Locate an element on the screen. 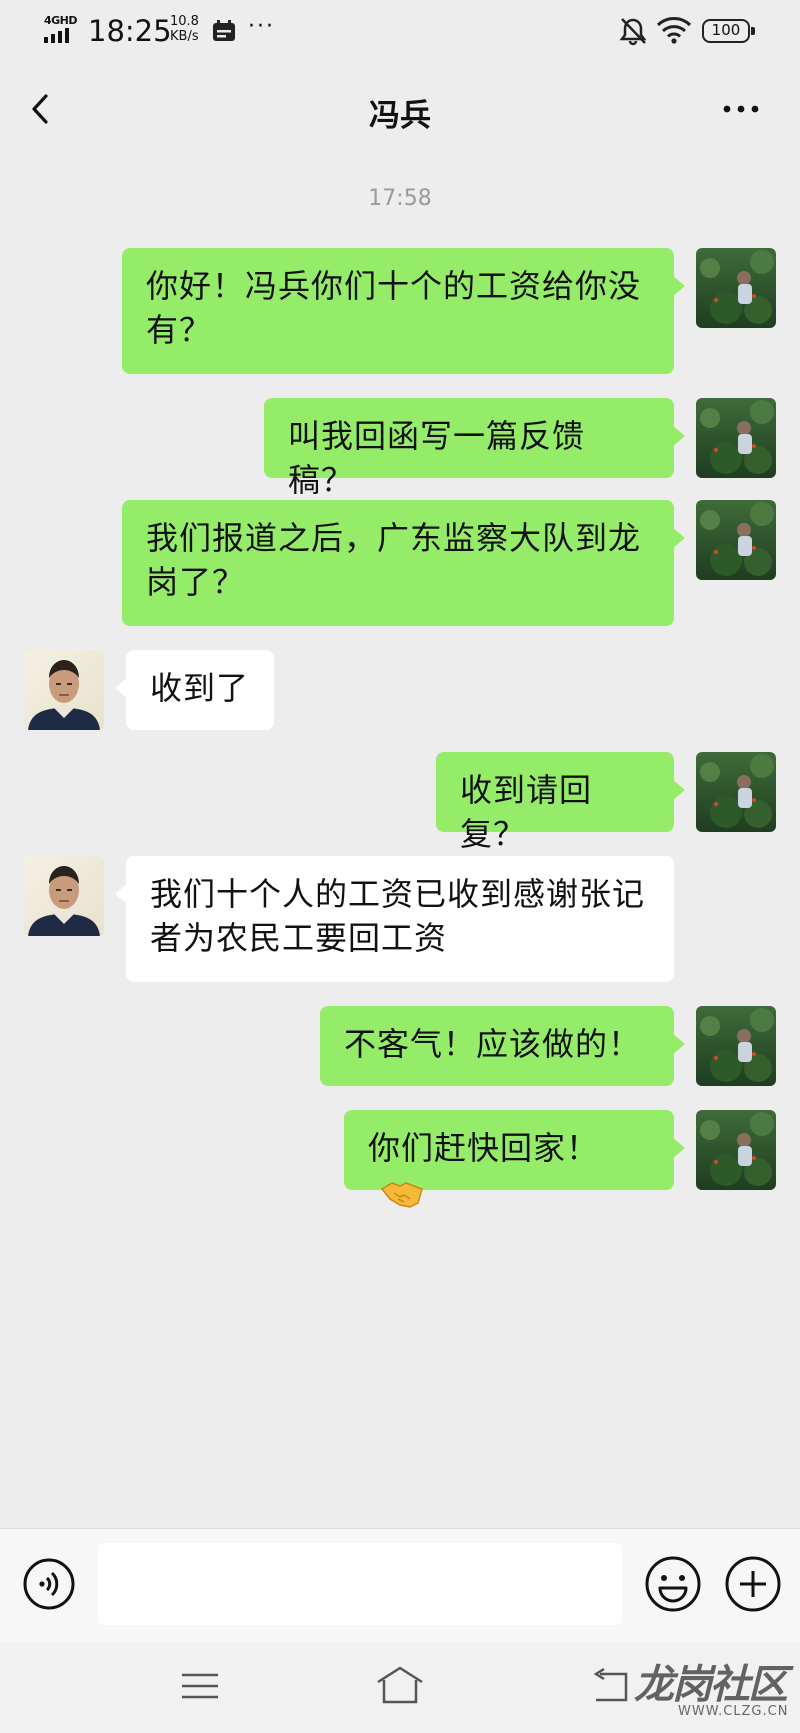  clock: 18:25 is located at coordinates (130, 31).